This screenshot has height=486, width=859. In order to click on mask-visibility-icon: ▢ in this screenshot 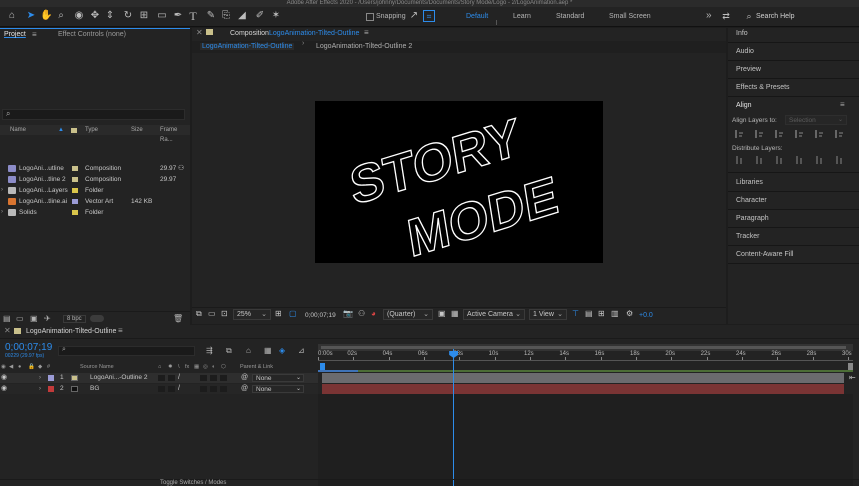, I will do `click(293, 313)`.